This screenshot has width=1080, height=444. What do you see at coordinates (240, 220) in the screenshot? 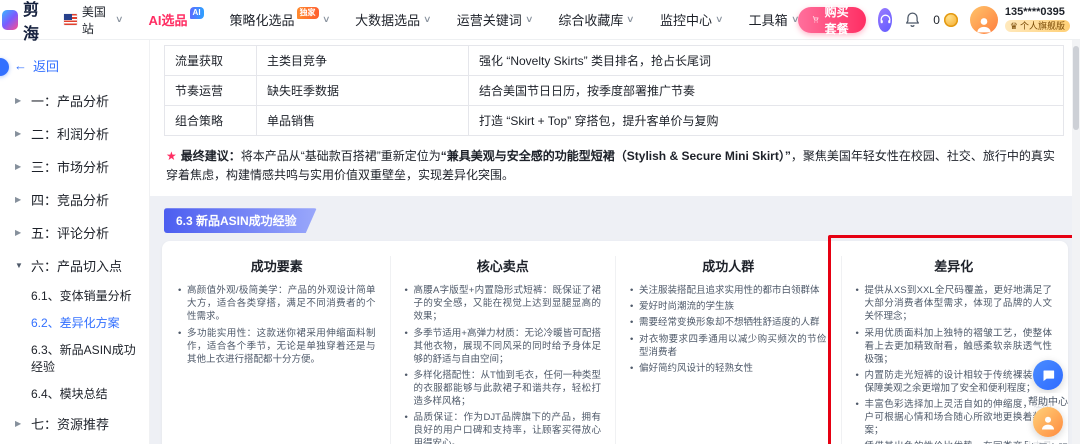
I see `section-badge: 6.3 新品ASIN成功经验` at bounding box center [240, 220].